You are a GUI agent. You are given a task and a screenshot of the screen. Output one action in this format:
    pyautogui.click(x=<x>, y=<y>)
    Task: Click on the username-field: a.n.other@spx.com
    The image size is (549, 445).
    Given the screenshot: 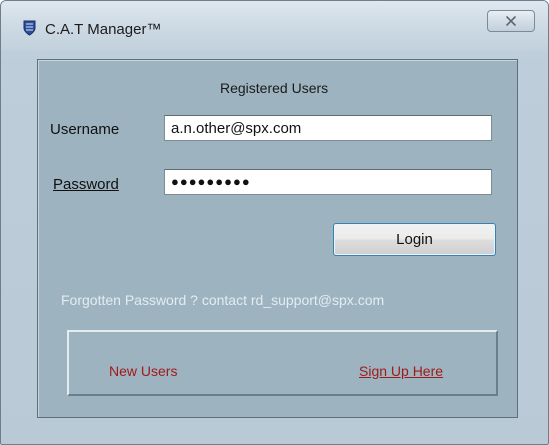 What is the action you would take?
    pyautogui.click(x=328, y=128)
    